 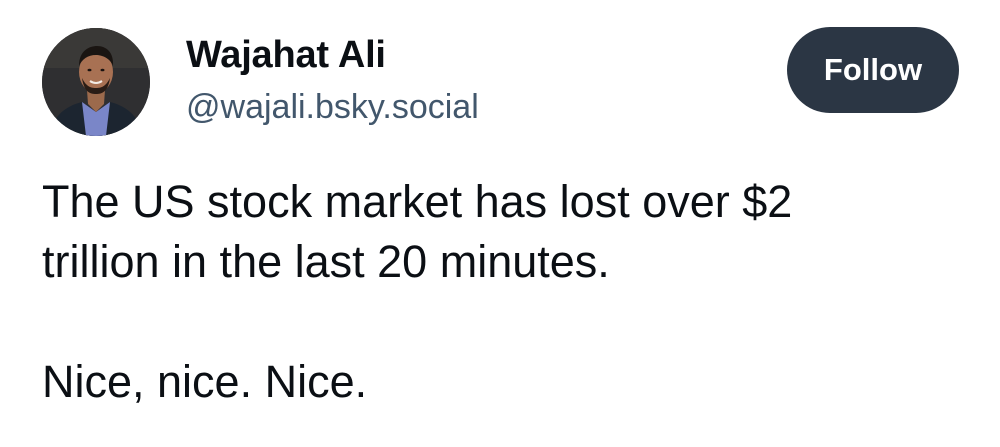 I want to click on post-text-line: The US stock market has lost over $2, so click(x=417, y=201).